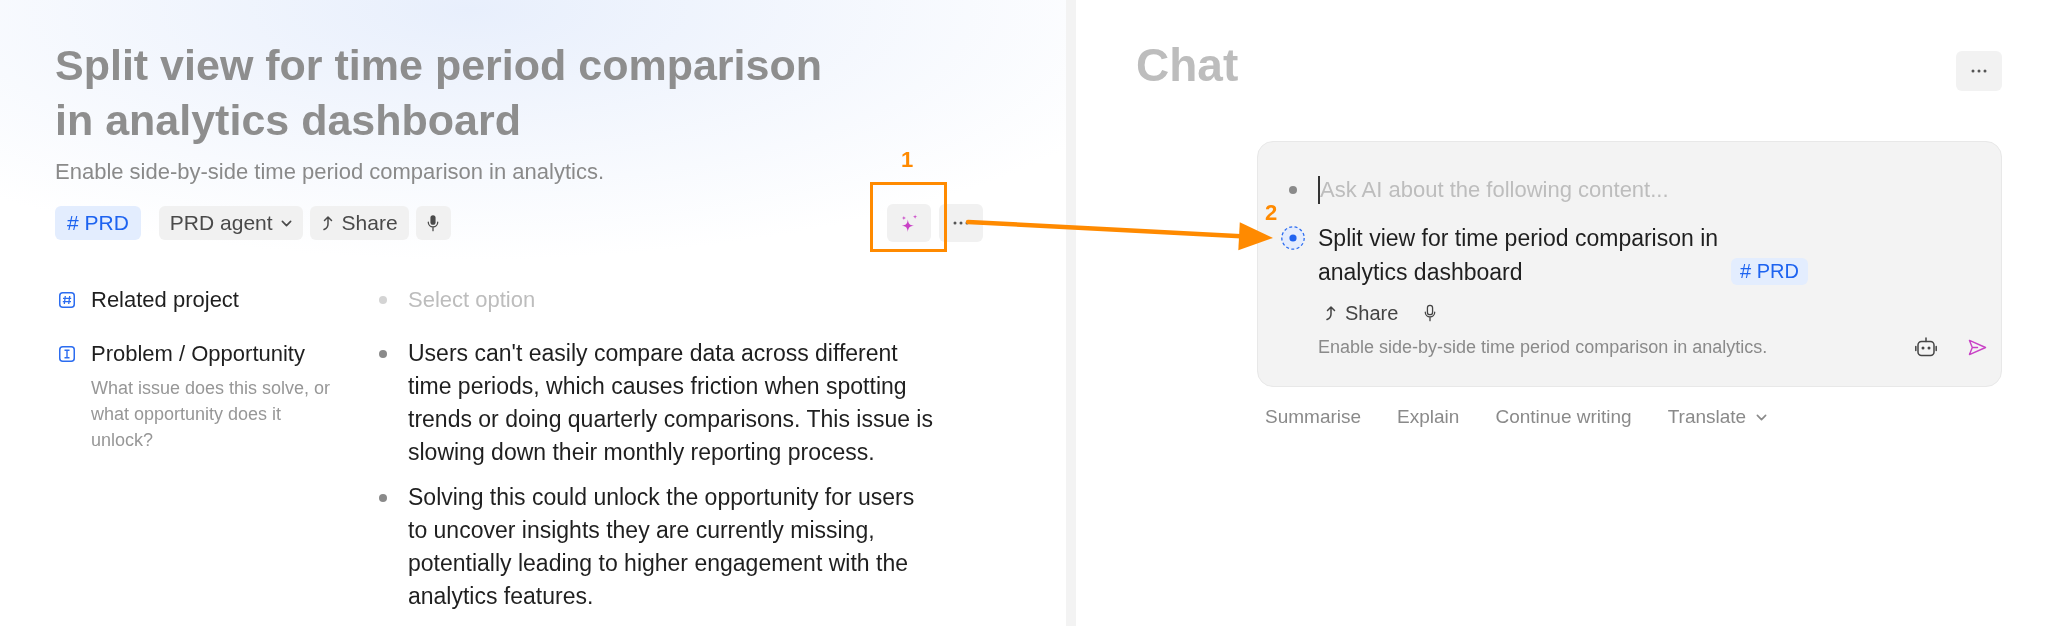  What do you see at coordinates (211, 414) in the screenshot?
I see `field-hint: What issue does this solve, or what opportunity does it unlock?` at bounding box center [211, 414].